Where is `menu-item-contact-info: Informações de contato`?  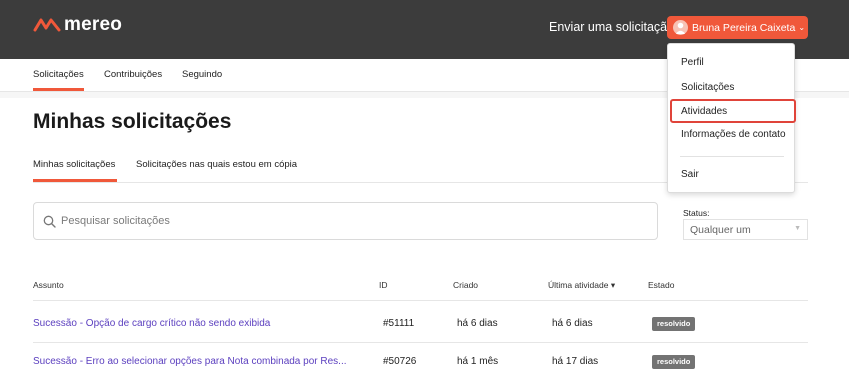 menu-item-contact-info: Informações de contato is located at coordinates (733, 134).